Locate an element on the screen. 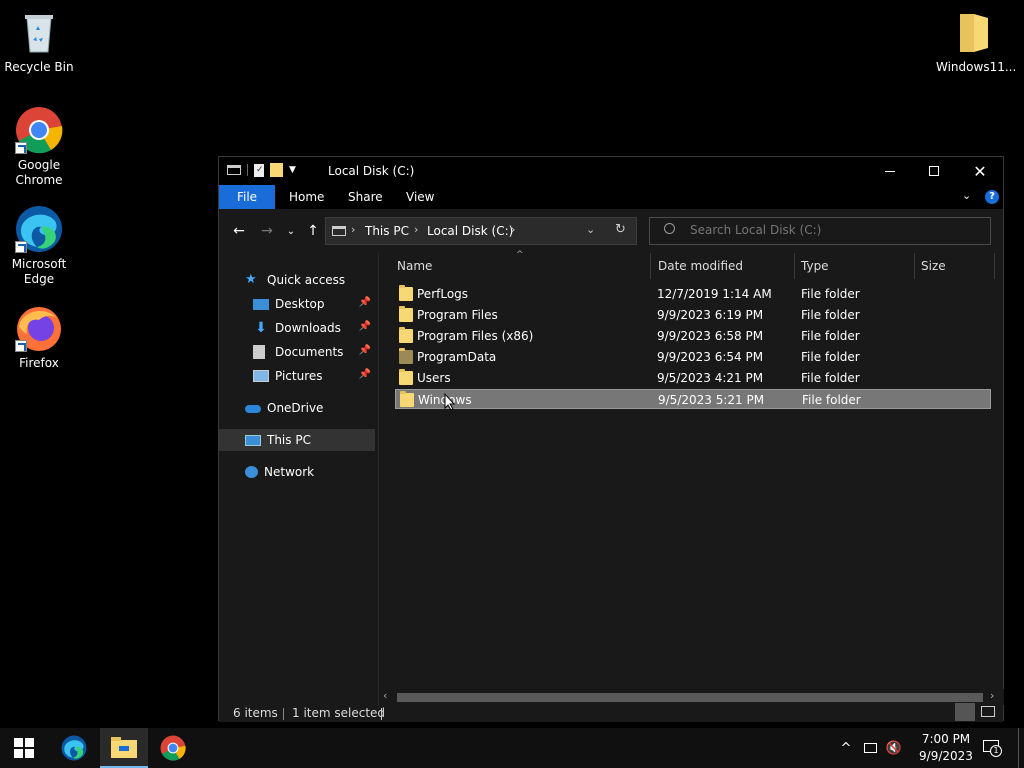 The height and width of the screenshot is (768, 1024). nav-item-downloads: ⬇ Downloads 📌 is located at coordinates (297, 328).